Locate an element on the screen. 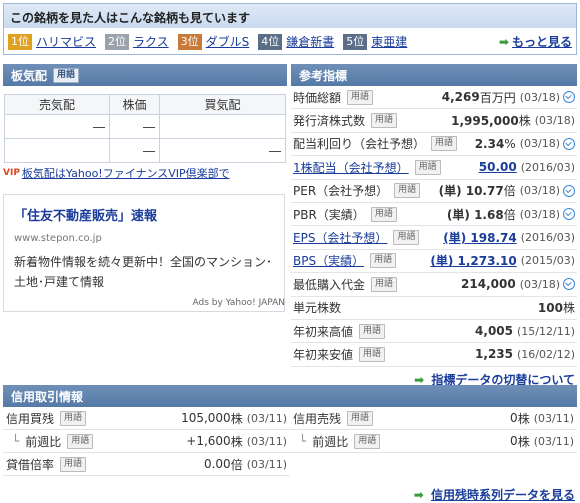 The width and height of the screenshot is (580, 503). indicator-label-wrap: BPS（実績） 用語 is located at coordinates (345, 260).